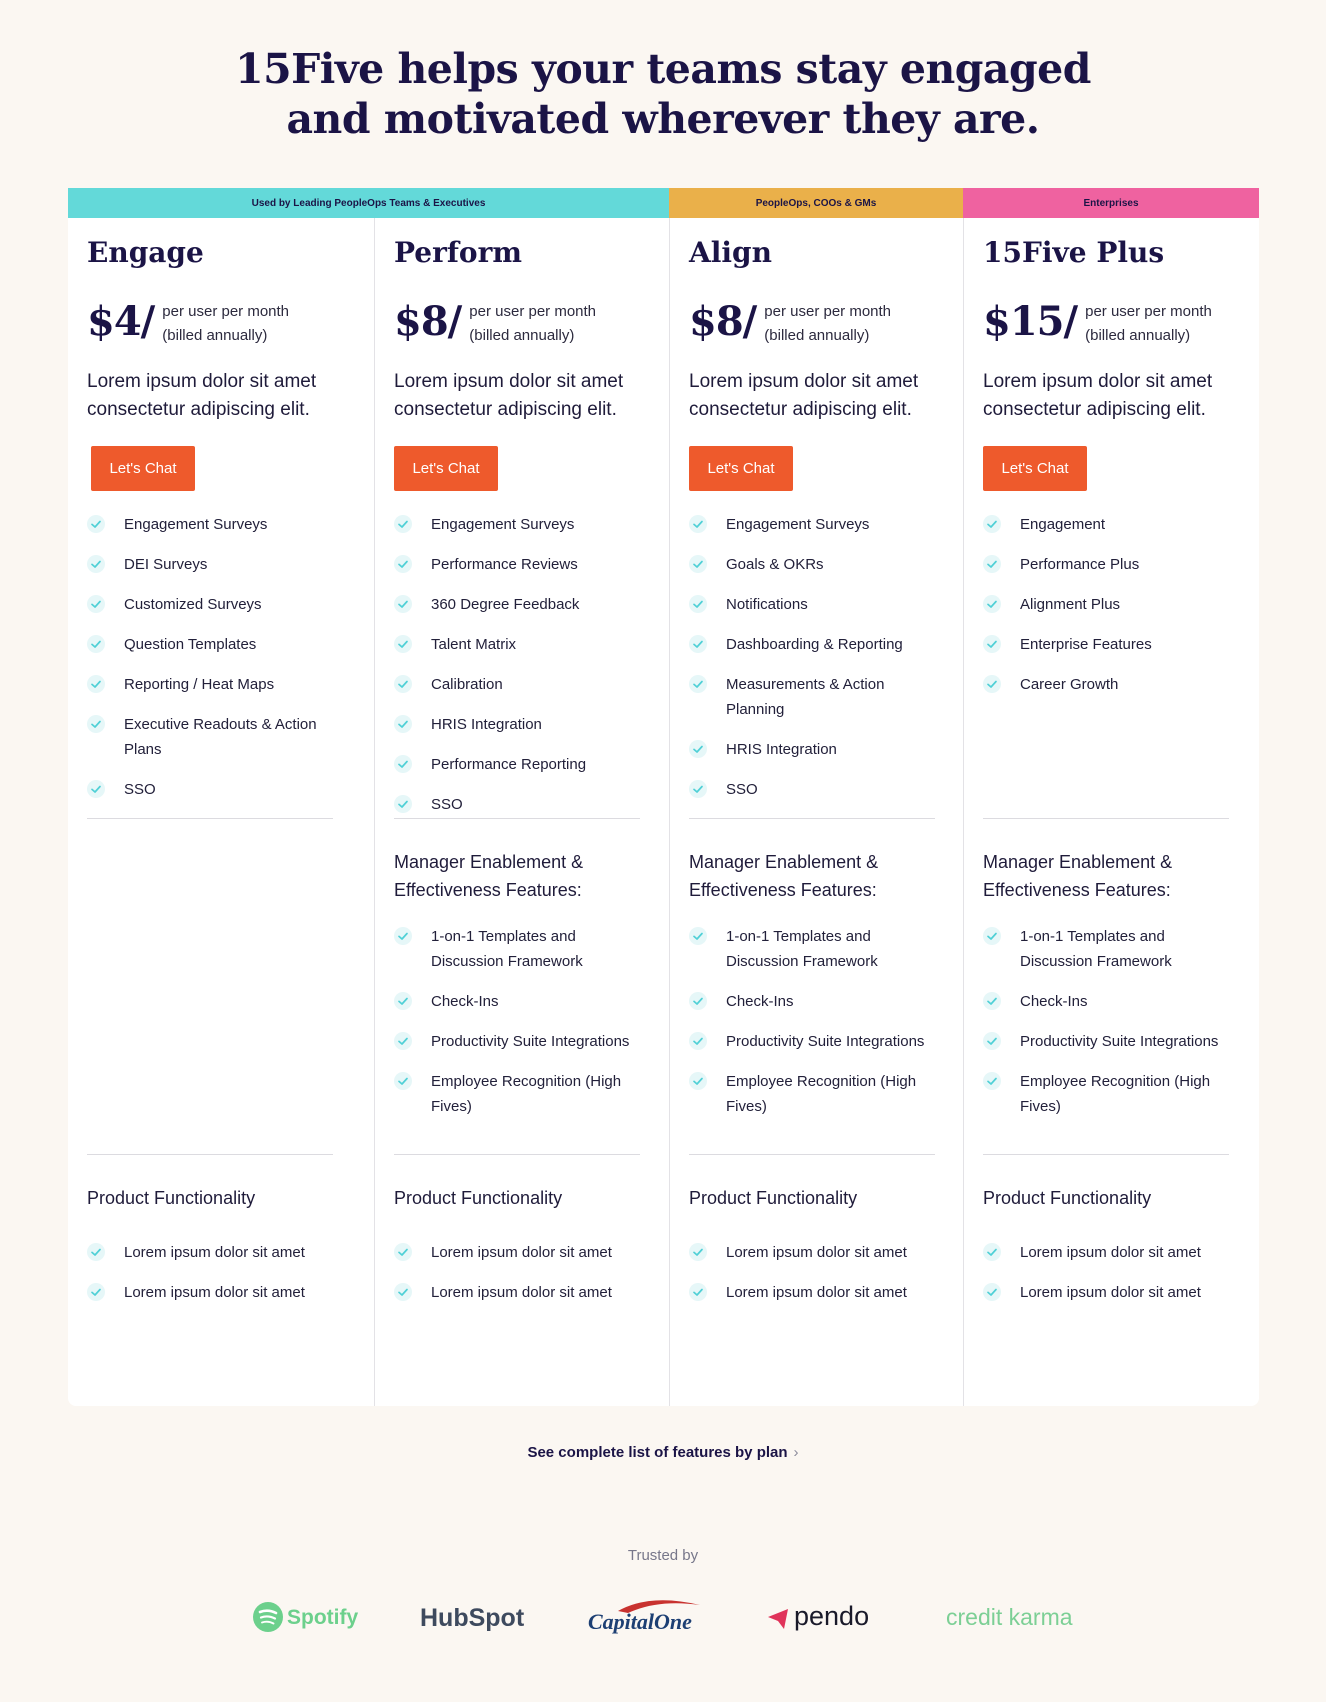  I want to click on feature-item-sso: SSO, so click(518, 804).